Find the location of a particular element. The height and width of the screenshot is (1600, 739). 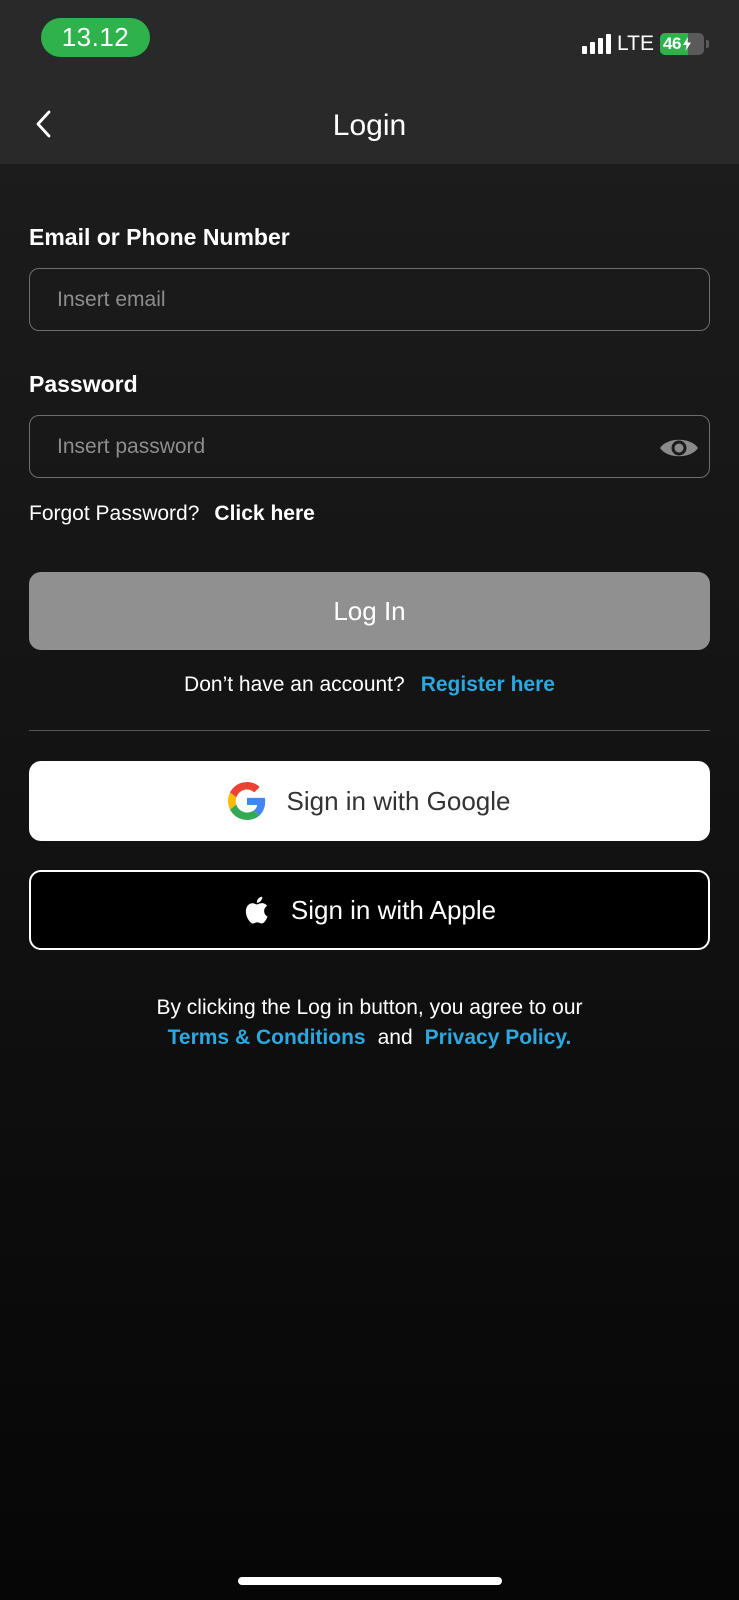

password-visibility-toggle is located at coordinates (679, 448).